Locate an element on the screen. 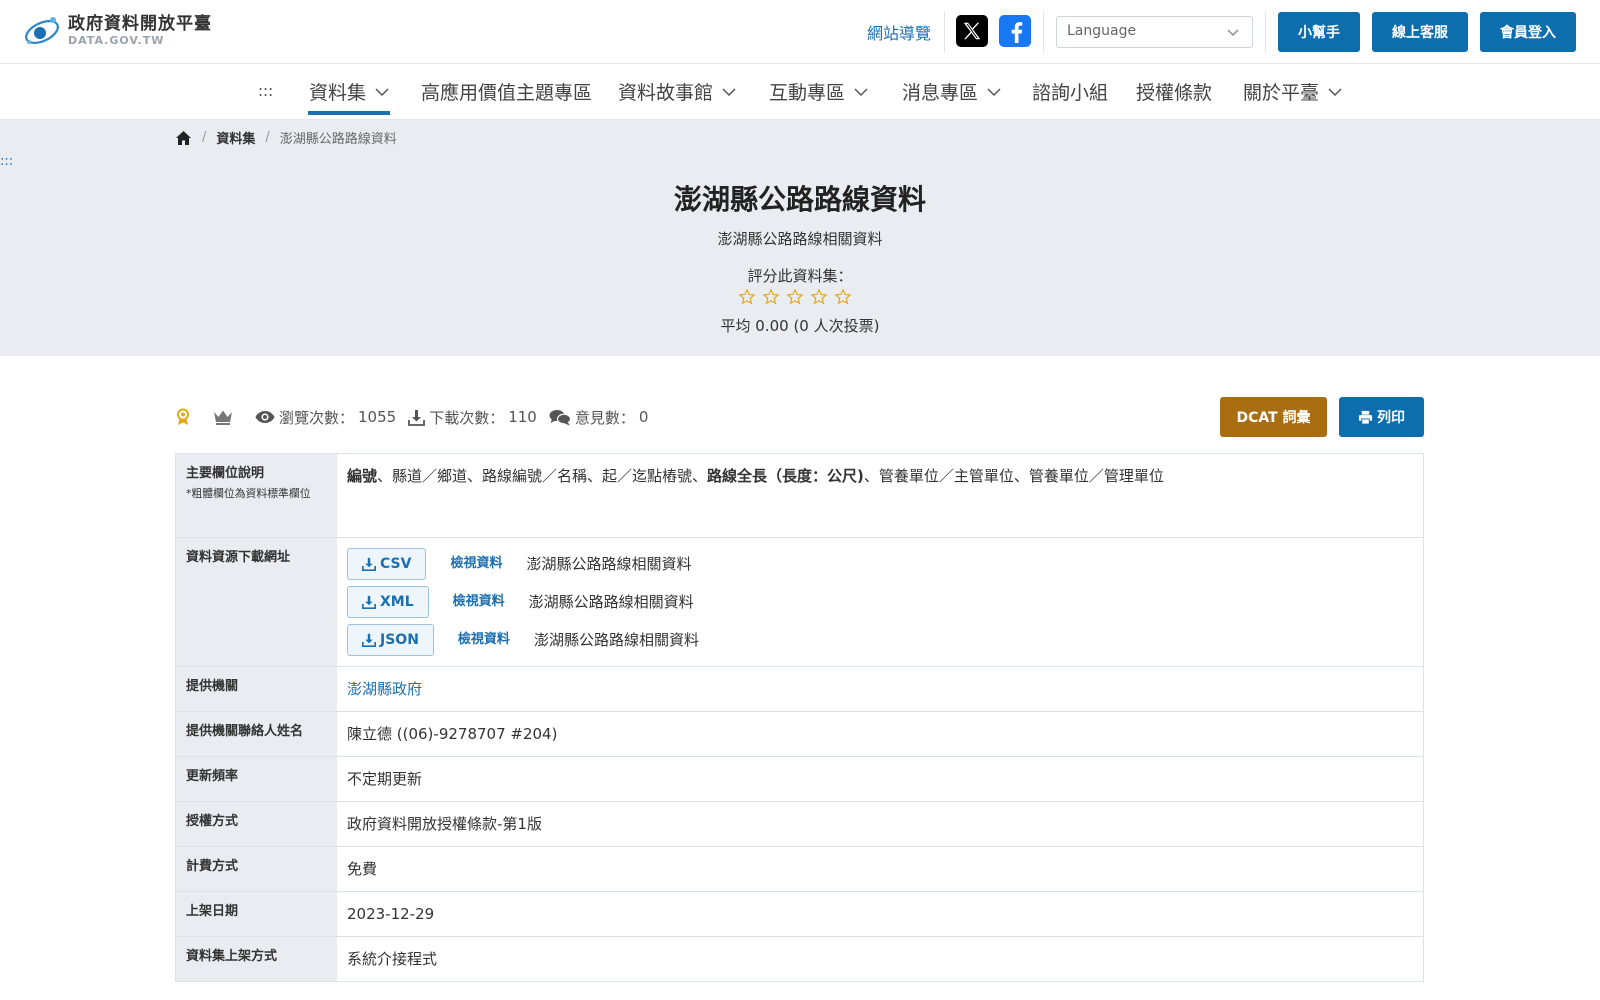 Image resolution: width=1600 pixels, height=1000 pixels. views-stat: 瀏覽次數： 1055 is located at coordinates (325, 417).